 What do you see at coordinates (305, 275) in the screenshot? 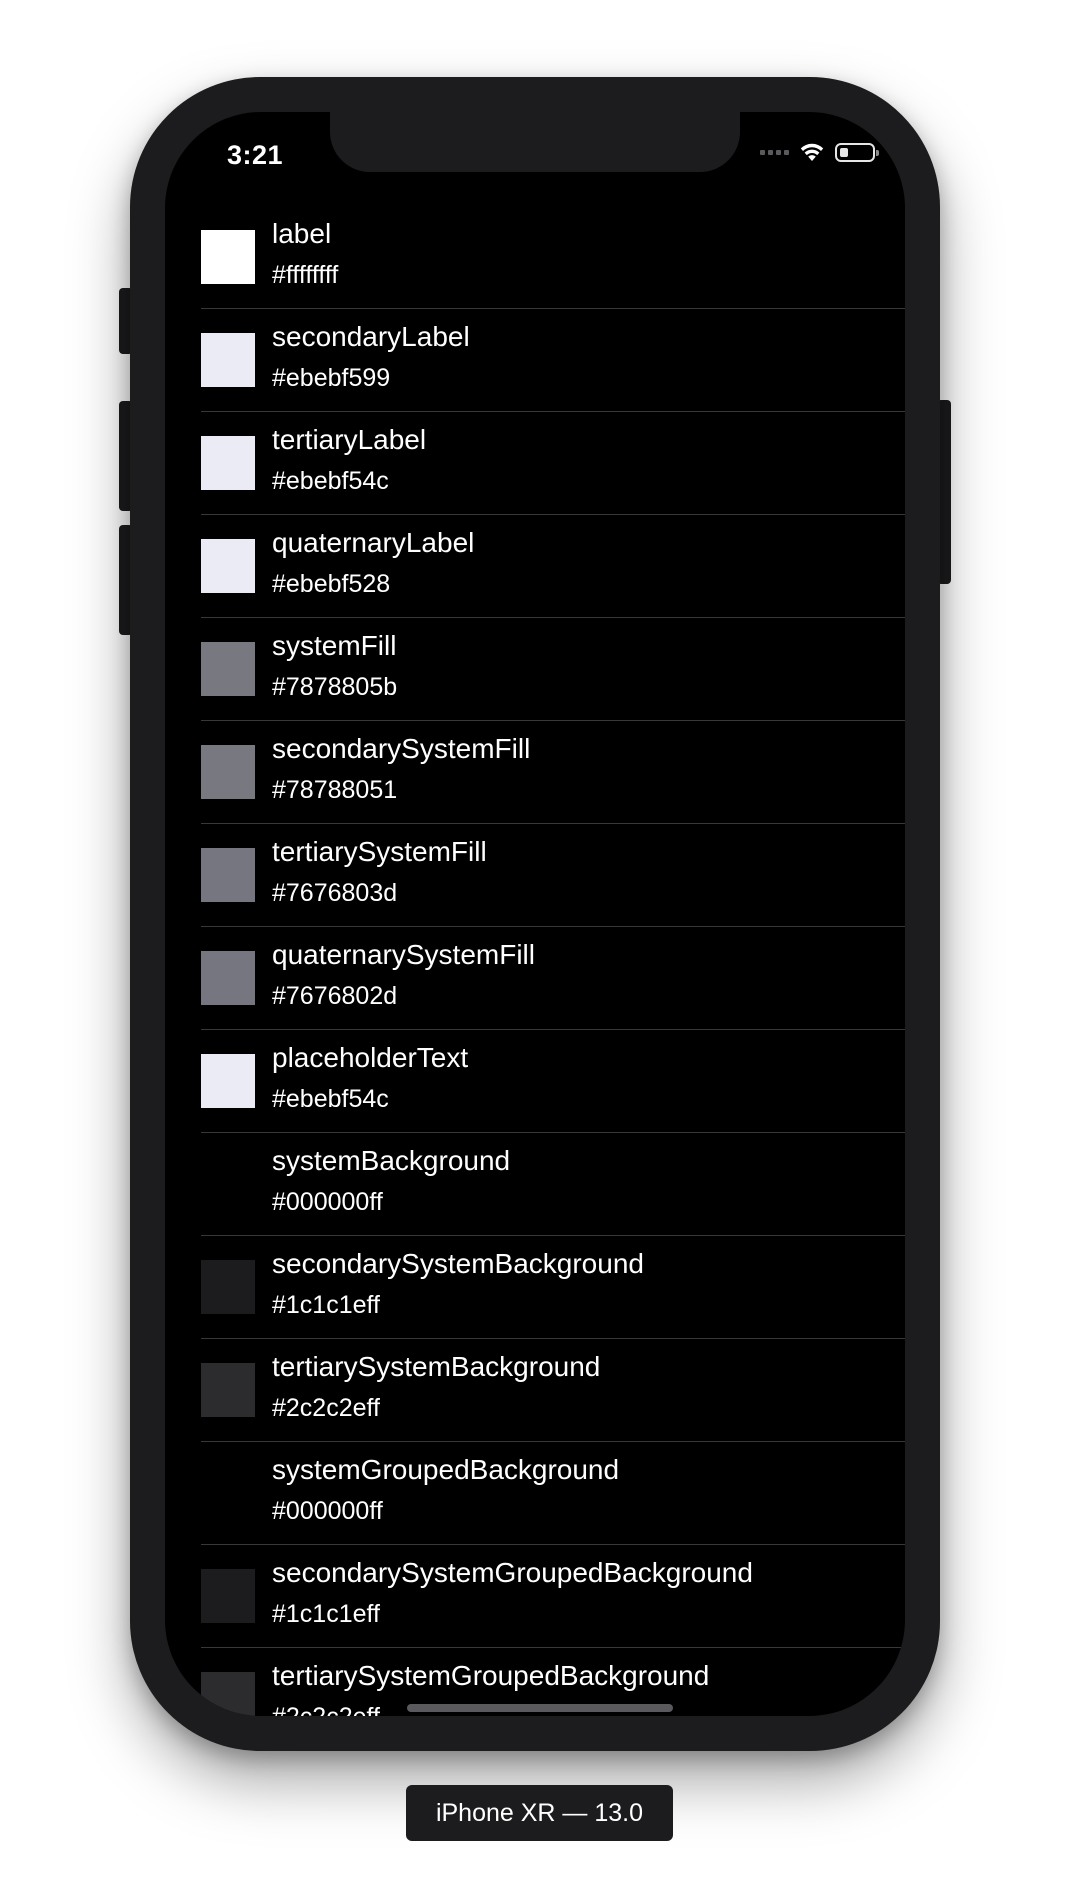
I see `color-hex-value: #ffffffff` at bounding box center [305, 275].